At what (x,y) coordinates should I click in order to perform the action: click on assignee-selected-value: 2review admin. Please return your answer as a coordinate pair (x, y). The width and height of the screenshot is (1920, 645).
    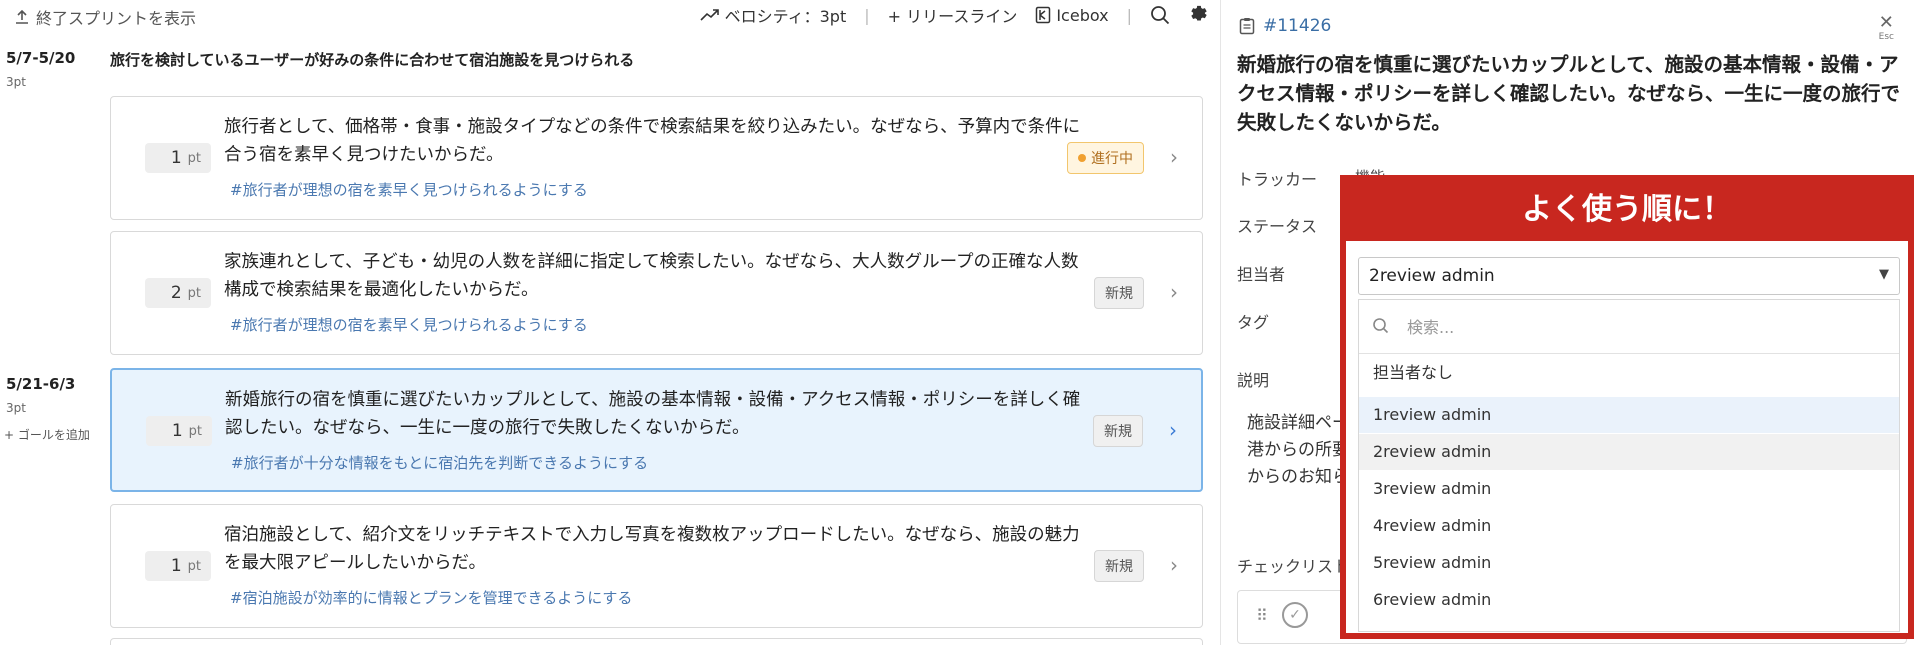
    Looking at the image, I should click on (1432, 276).